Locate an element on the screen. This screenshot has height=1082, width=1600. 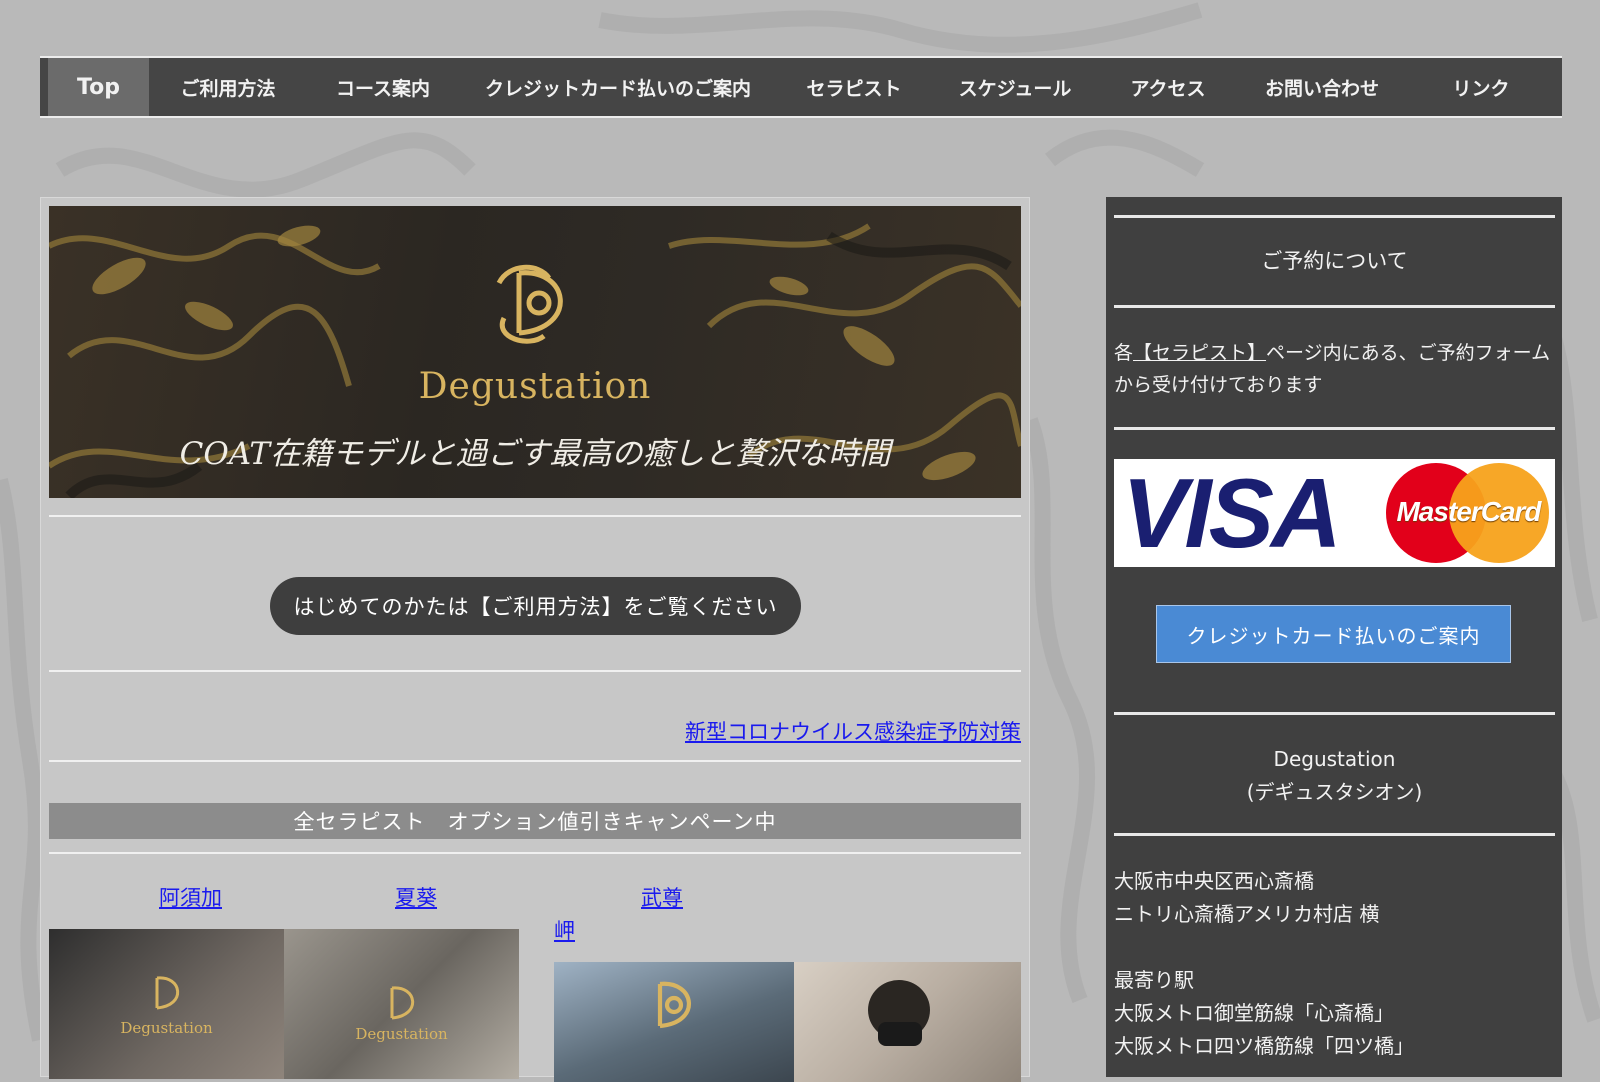
mastercard-label: MasterCard is located at coordinates (1468, 511).